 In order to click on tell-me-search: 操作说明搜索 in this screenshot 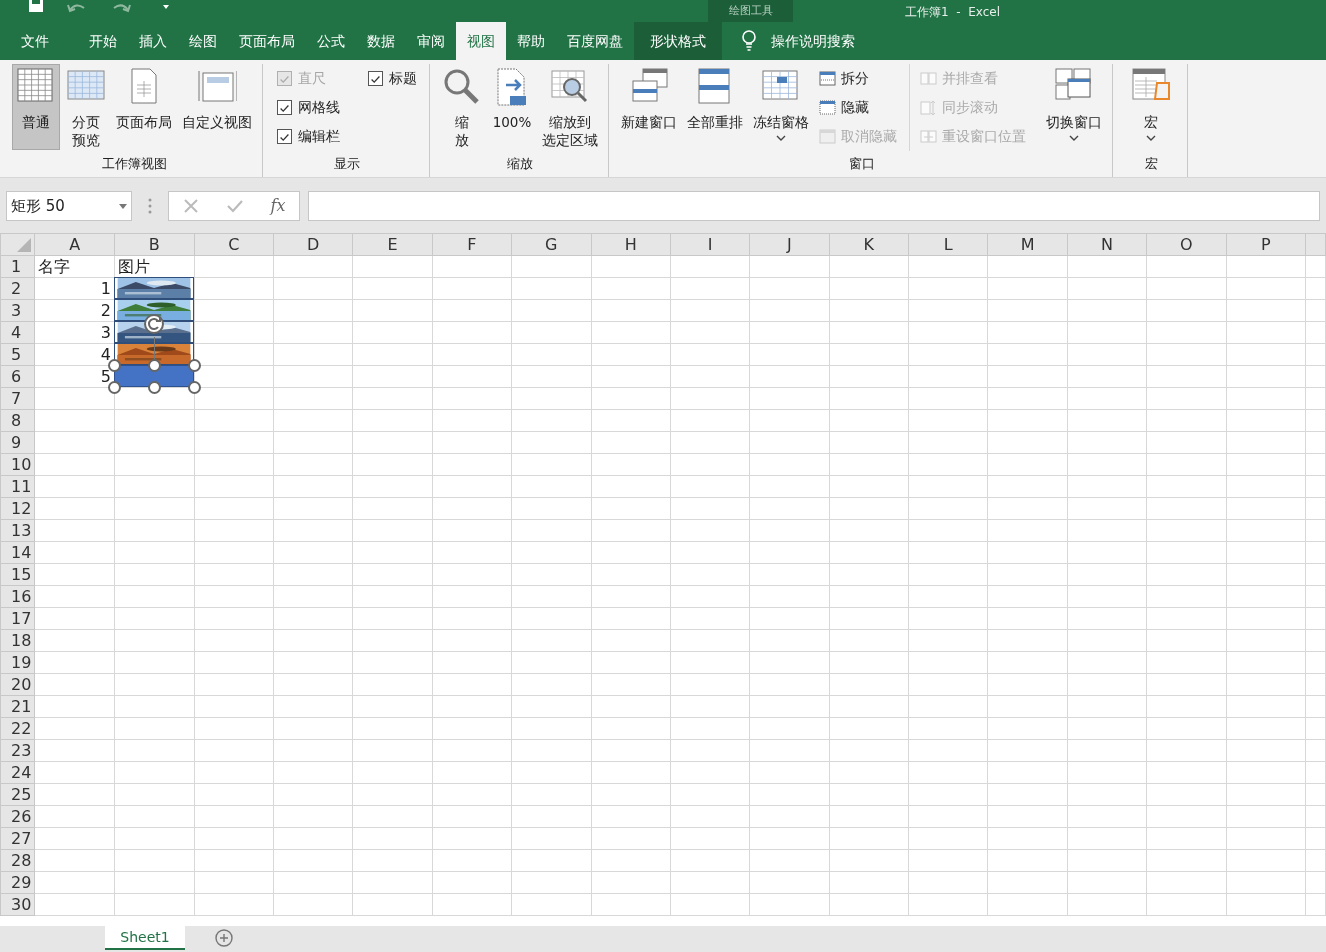, I will do `click(798, 41)`.